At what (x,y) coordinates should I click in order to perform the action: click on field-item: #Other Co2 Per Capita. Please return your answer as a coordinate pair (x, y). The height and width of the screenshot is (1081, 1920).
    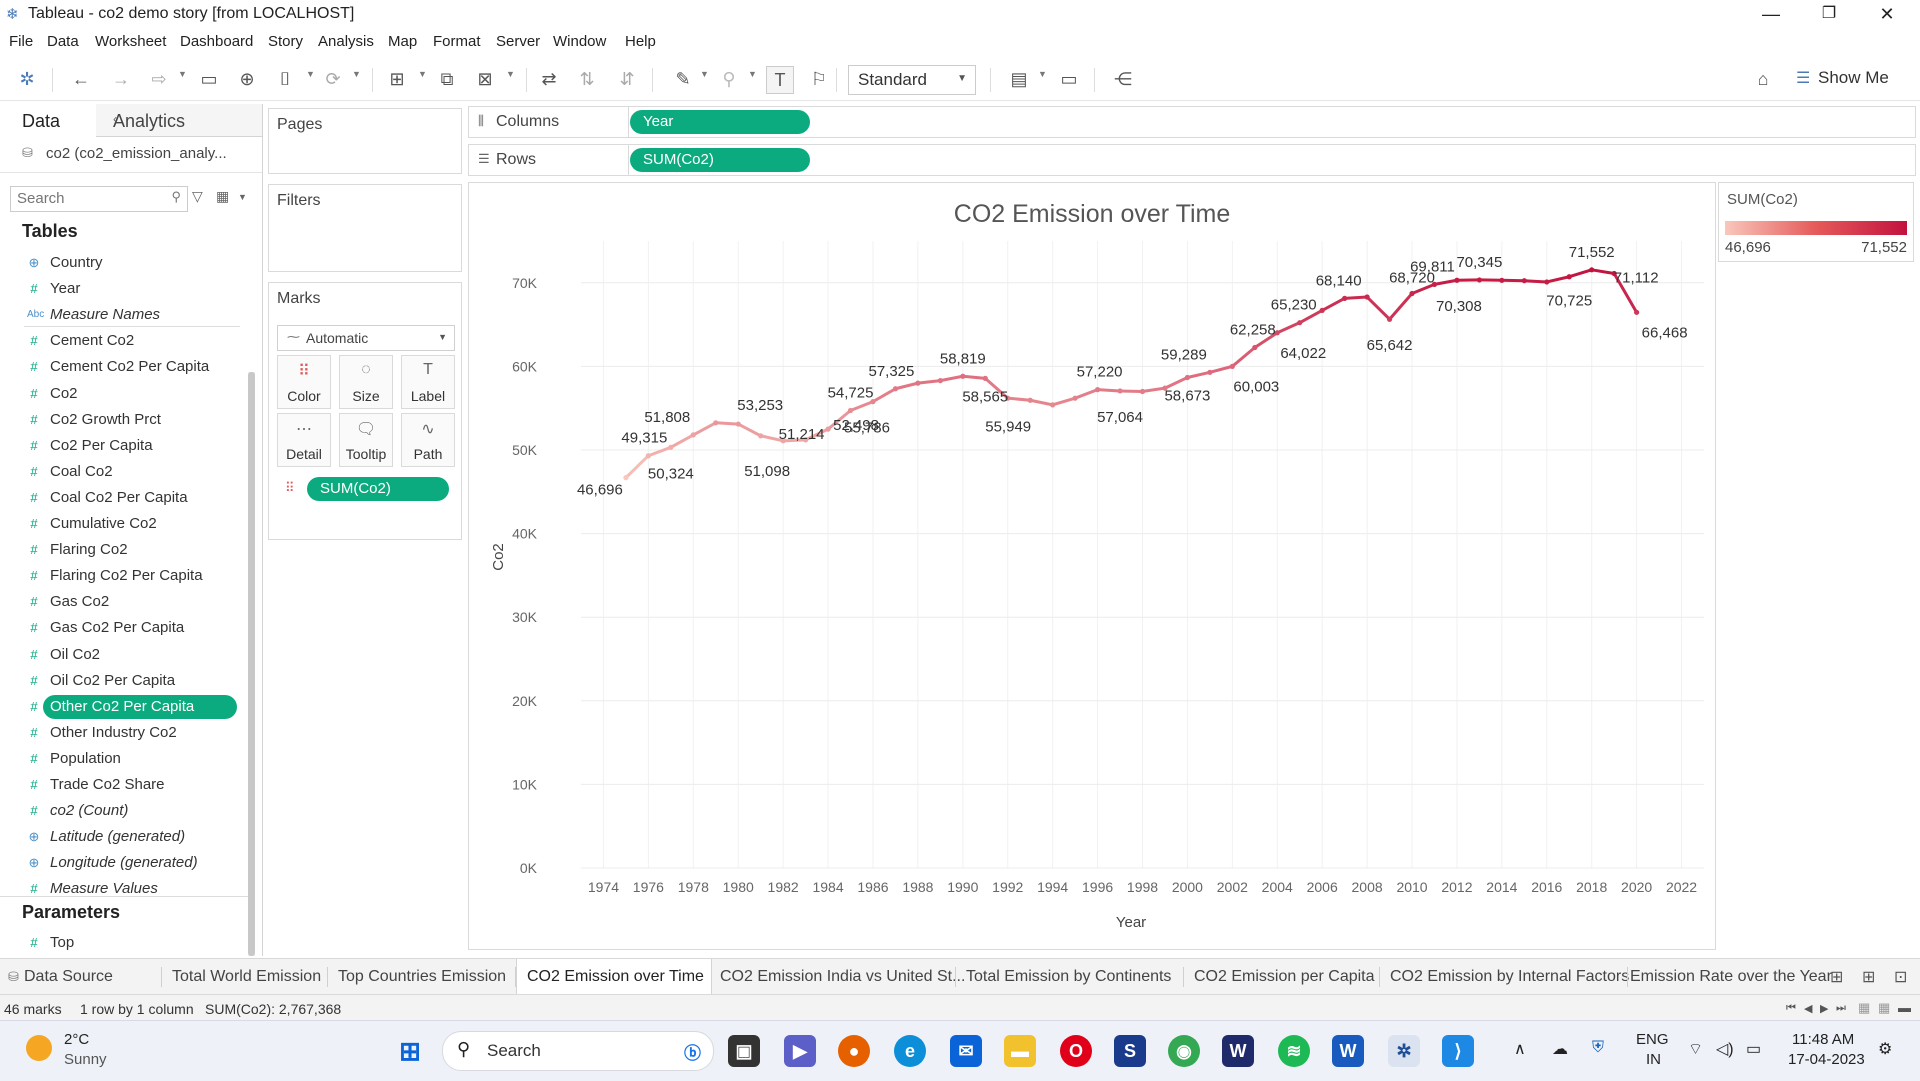
    Looking at the image, I should click on (122, 707).